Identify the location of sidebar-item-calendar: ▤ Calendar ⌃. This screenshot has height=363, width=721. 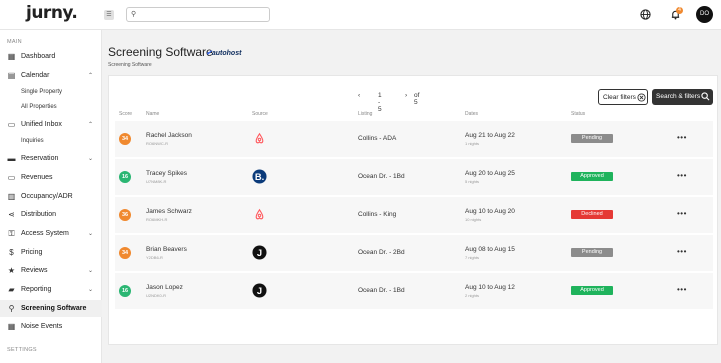
(51, 75).